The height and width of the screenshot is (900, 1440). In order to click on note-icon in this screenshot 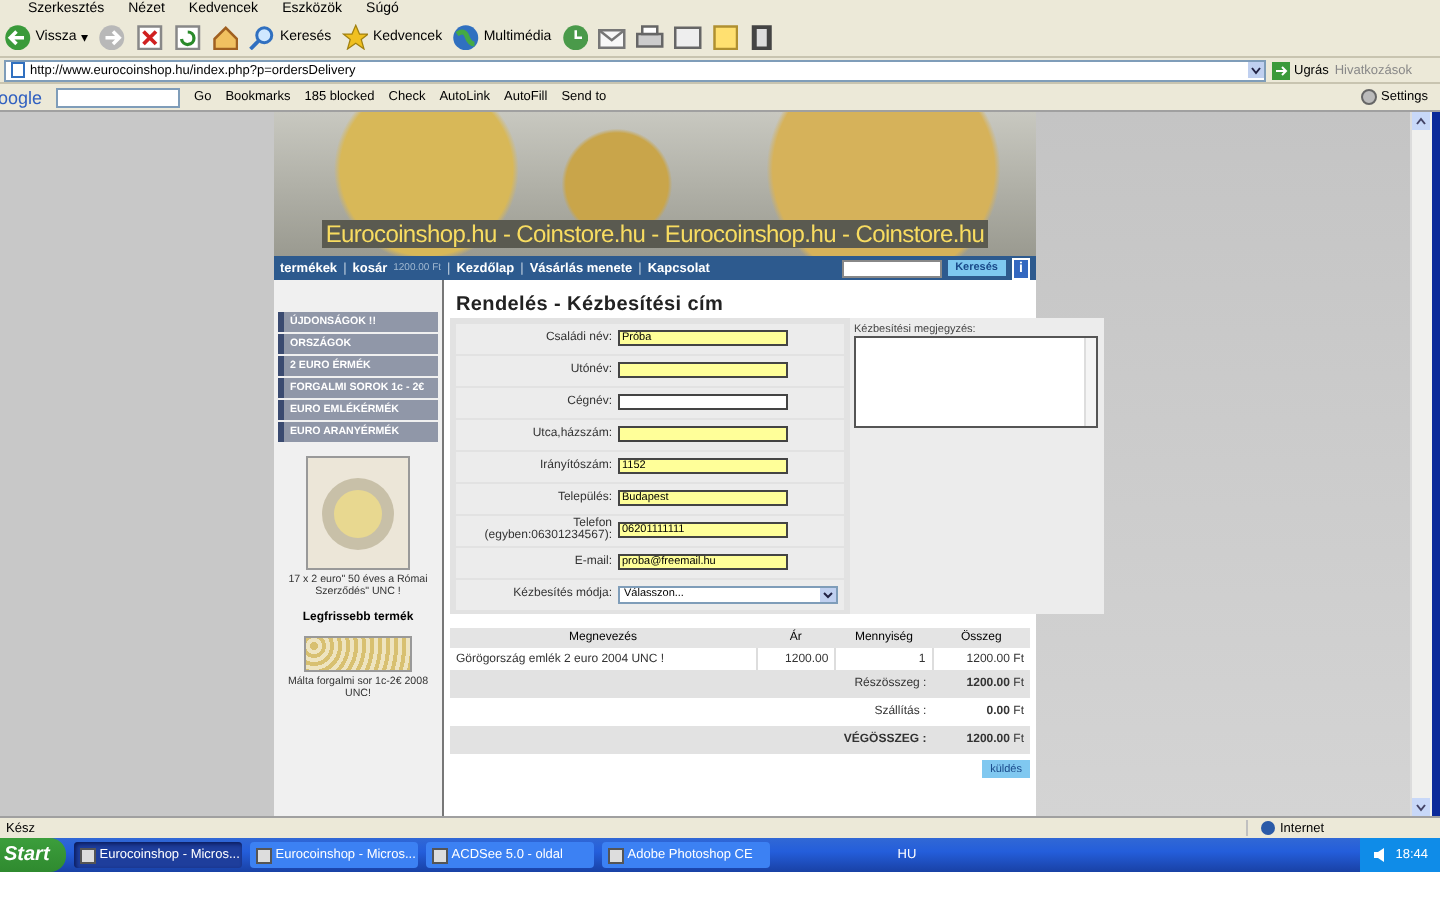, I will do `click(725, 37)`.